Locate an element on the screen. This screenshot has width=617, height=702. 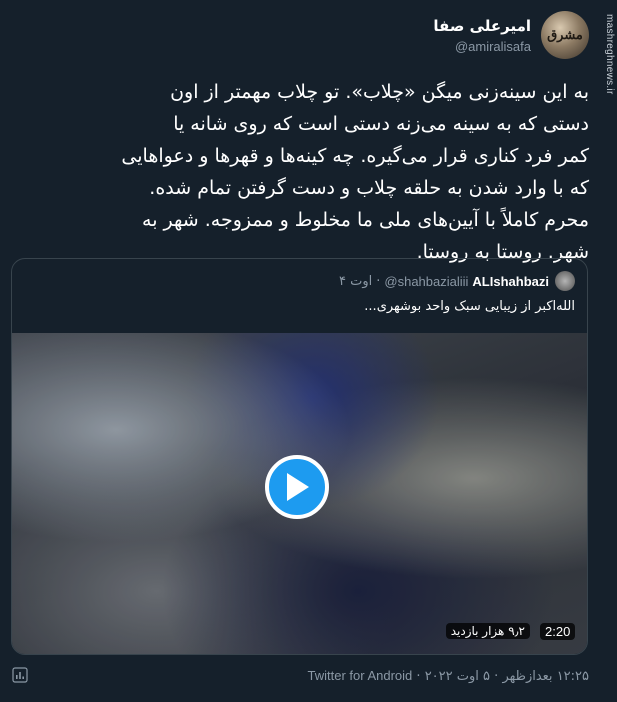
analytics-icon is located at coordinates (20, 675).